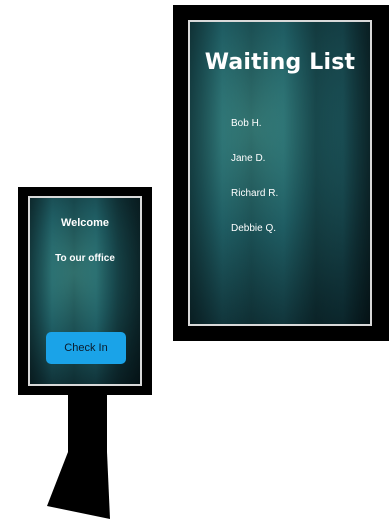 This screenshot has height=519, width=390. What do you see at coordinates (280, 62) in the screenshot?
I see `waiting-list-title: Waiting List` at bounding box center [280, 62].